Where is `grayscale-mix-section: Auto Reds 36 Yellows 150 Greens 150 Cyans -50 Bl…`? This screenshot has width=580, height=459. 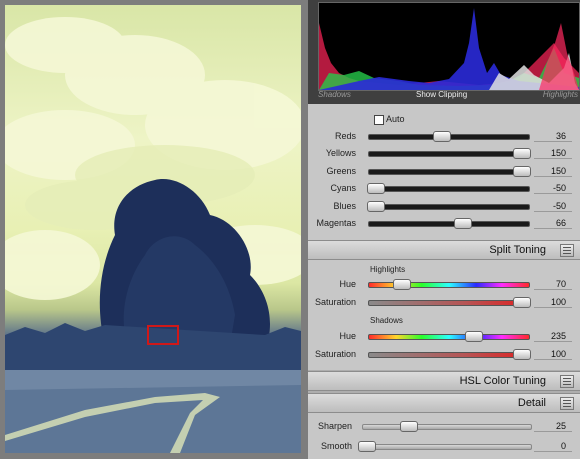 grayscale-mix-section: Auto Reds 36 Yellows 150 Greens 150 Cyans -50 Bl… is located at coordinates (444, 172).